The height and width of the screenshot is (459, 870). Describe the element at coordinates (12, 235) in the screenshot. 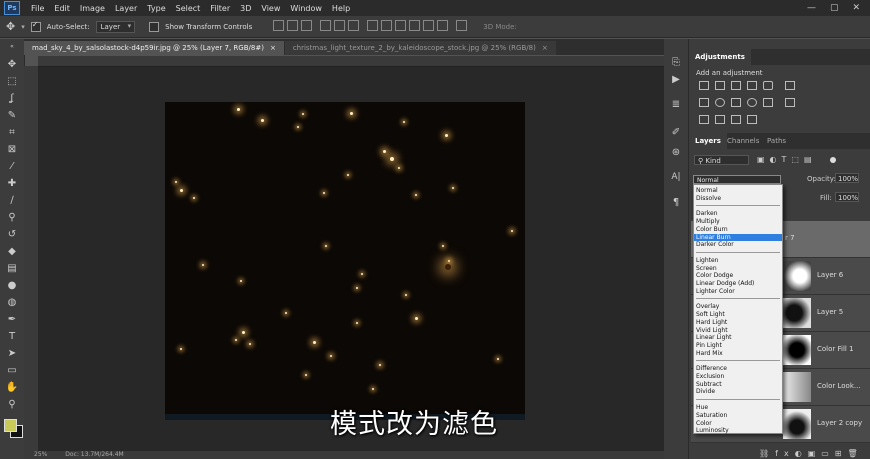

I see `history-brush-icon: ↺` at that location.